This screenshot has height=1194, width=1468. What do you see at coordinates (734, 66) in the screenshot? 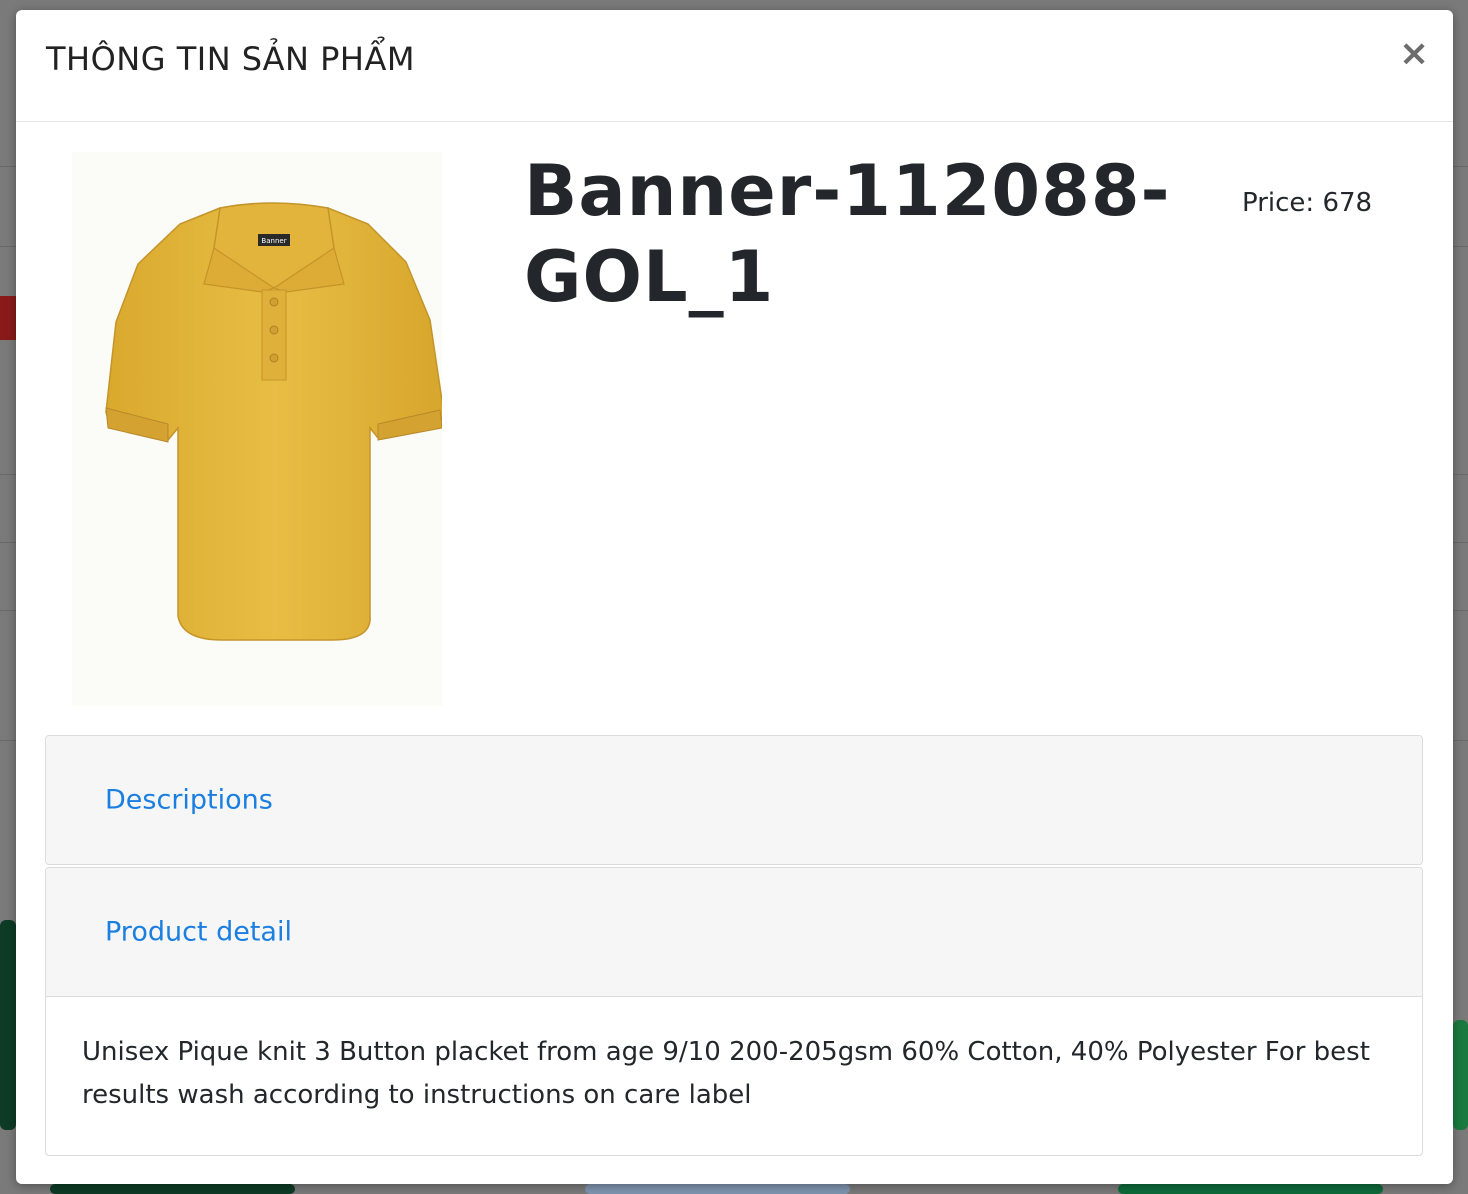
I see `modal-header: THÔNG TIN SẢN PHẨM ×` at bounding box center [734, 66].